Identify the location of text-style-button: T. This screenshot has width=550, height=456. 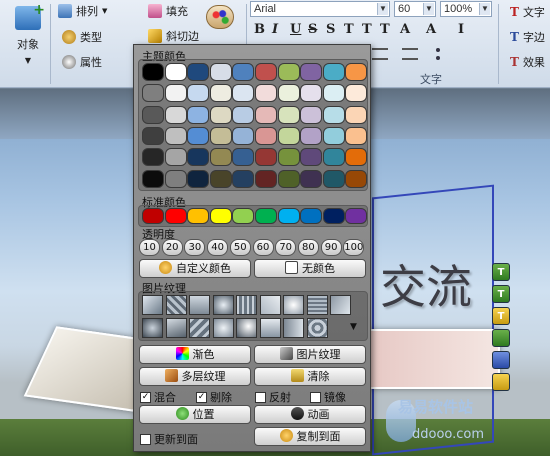
(349, 29).